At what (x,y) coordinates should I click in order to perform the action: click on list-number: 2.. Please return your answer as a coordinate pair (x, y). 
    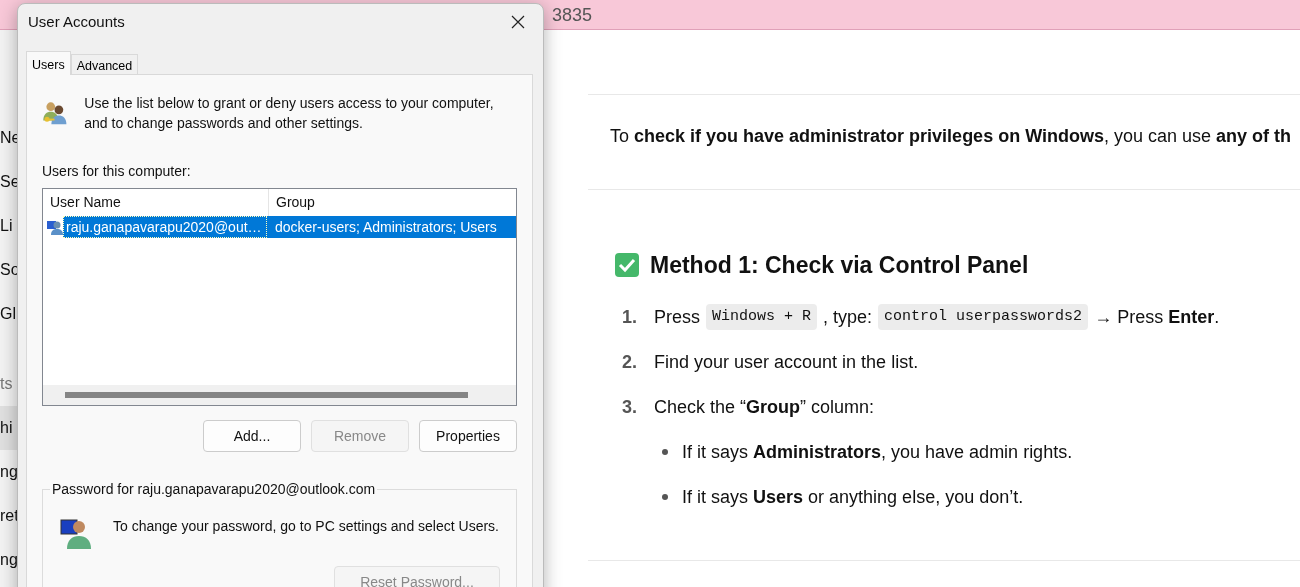
    Looking at the image, I should click on (630, 362).